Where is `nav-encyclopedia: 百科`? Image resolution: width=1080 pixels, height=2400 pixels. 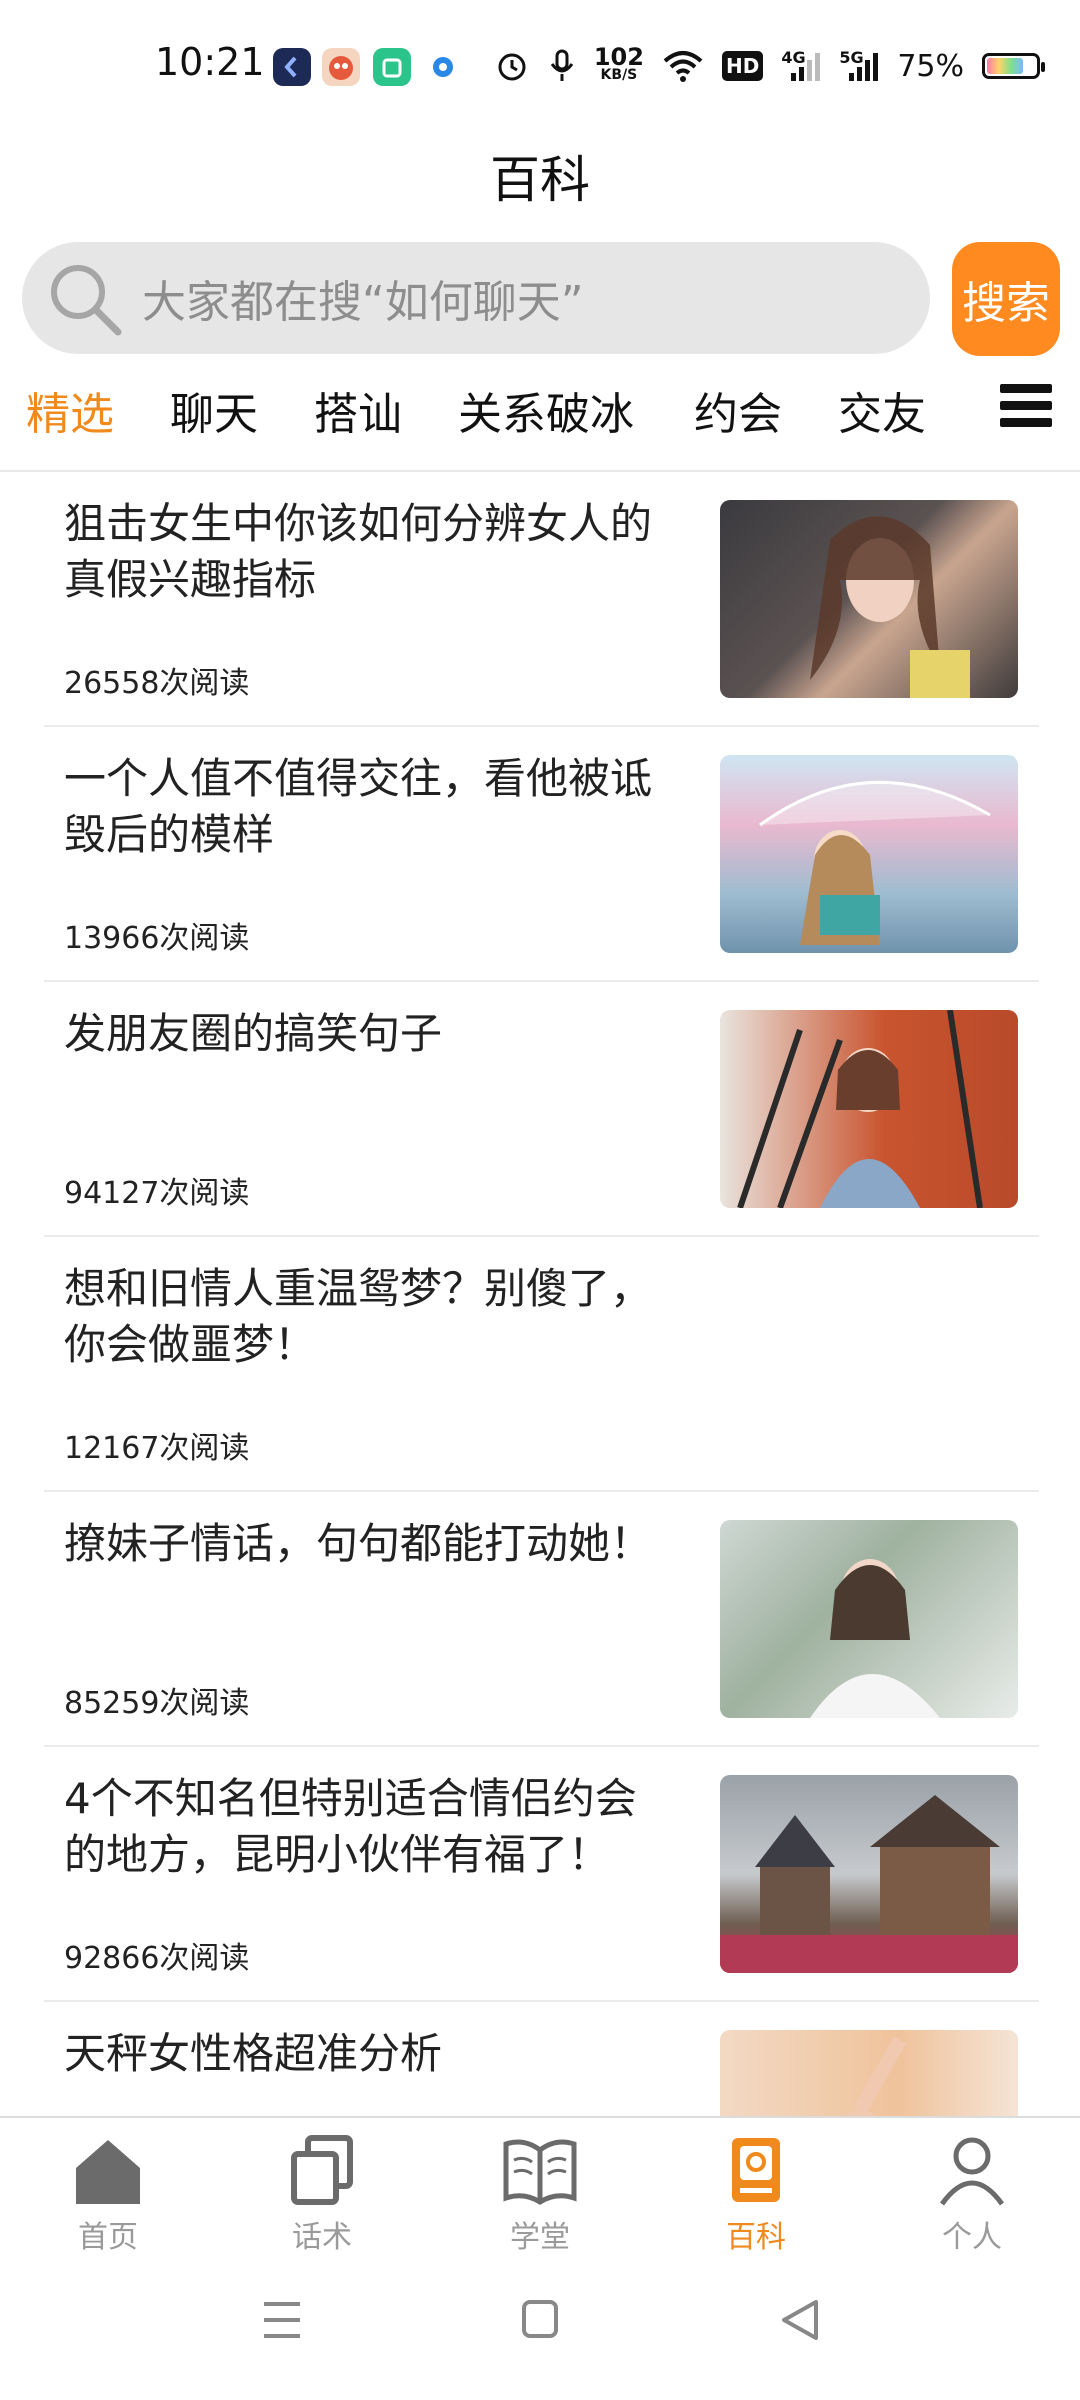
nav-encyclopedia: 百科 is located at coordinates (756, 2194).